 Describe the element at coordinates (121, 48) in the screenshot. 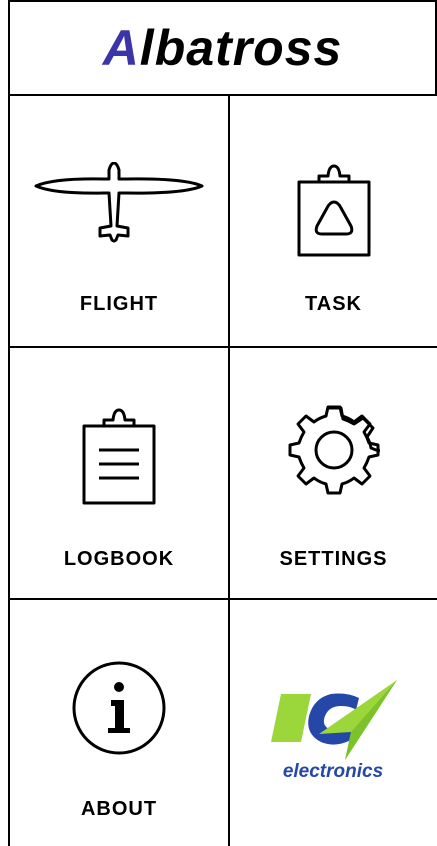

I see `logo-accent-letter: A` at that location.